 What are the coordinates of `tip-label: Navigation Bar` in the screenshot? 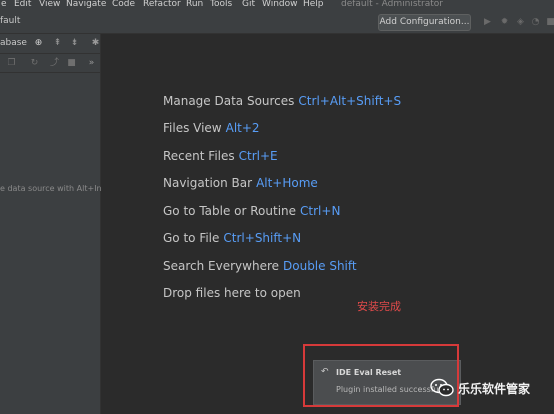 It's located at (208, 183).